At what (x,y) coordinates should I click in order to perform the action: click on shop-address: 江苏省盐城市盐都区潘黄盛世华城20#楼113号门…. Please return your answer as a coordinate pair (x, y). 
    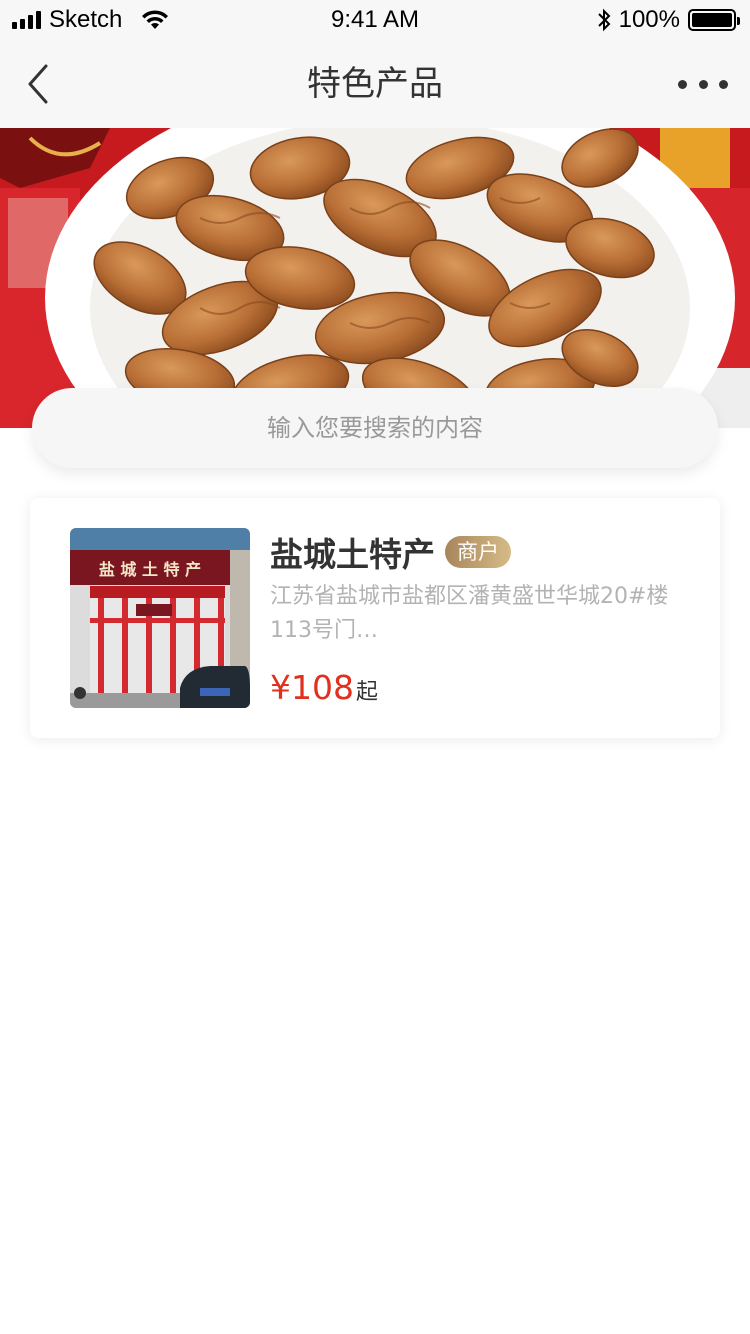
    Looking at the image, I should click on (469, 613).